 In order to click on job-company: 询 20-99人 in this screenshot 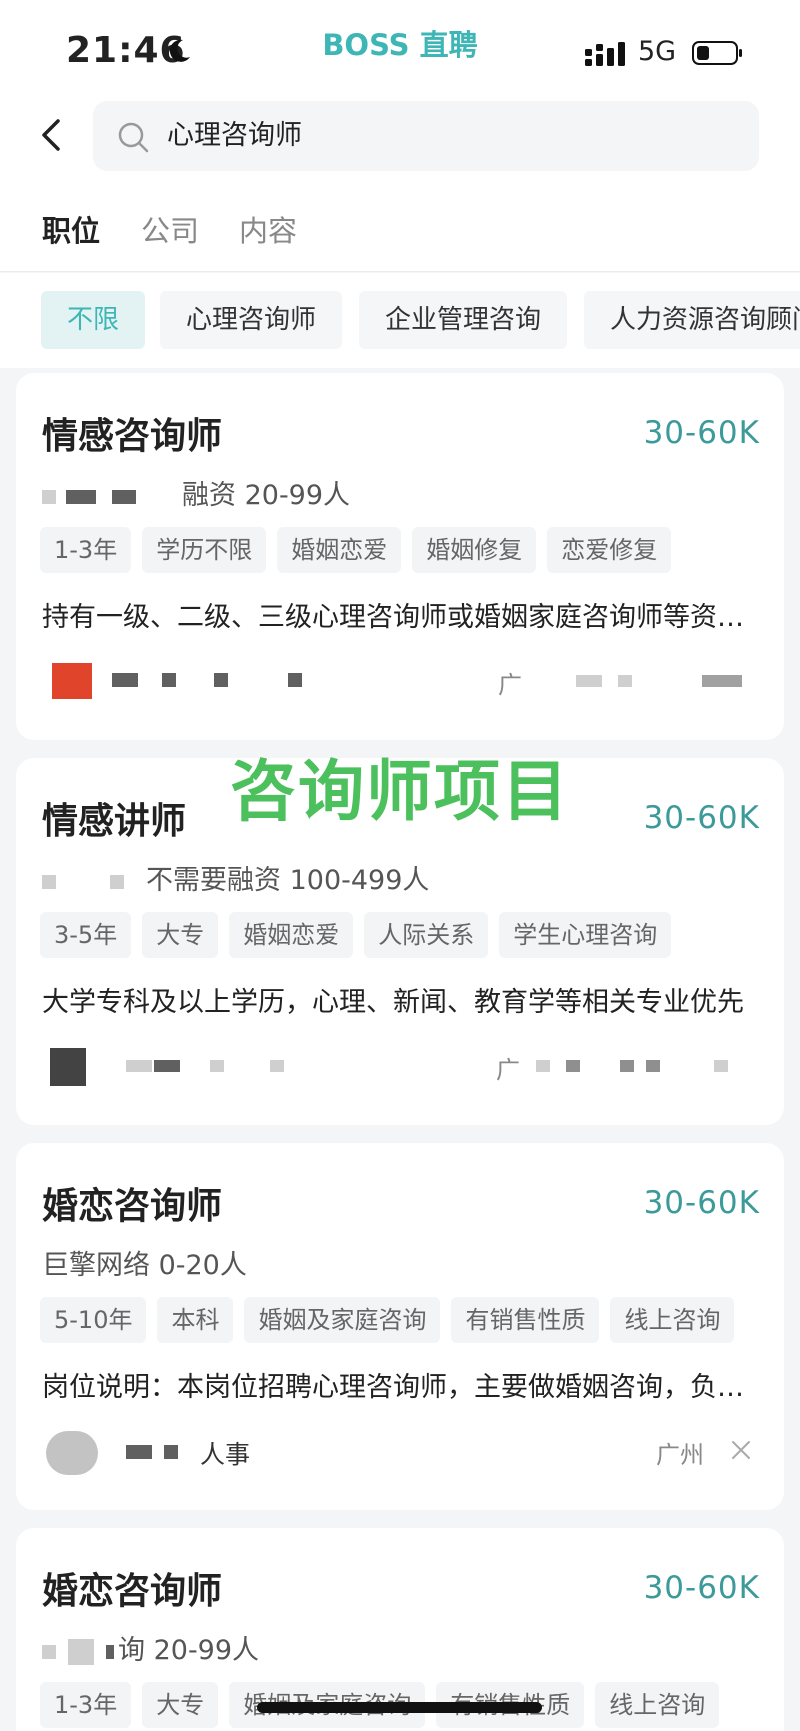, I will do `click(150, 1647)`.